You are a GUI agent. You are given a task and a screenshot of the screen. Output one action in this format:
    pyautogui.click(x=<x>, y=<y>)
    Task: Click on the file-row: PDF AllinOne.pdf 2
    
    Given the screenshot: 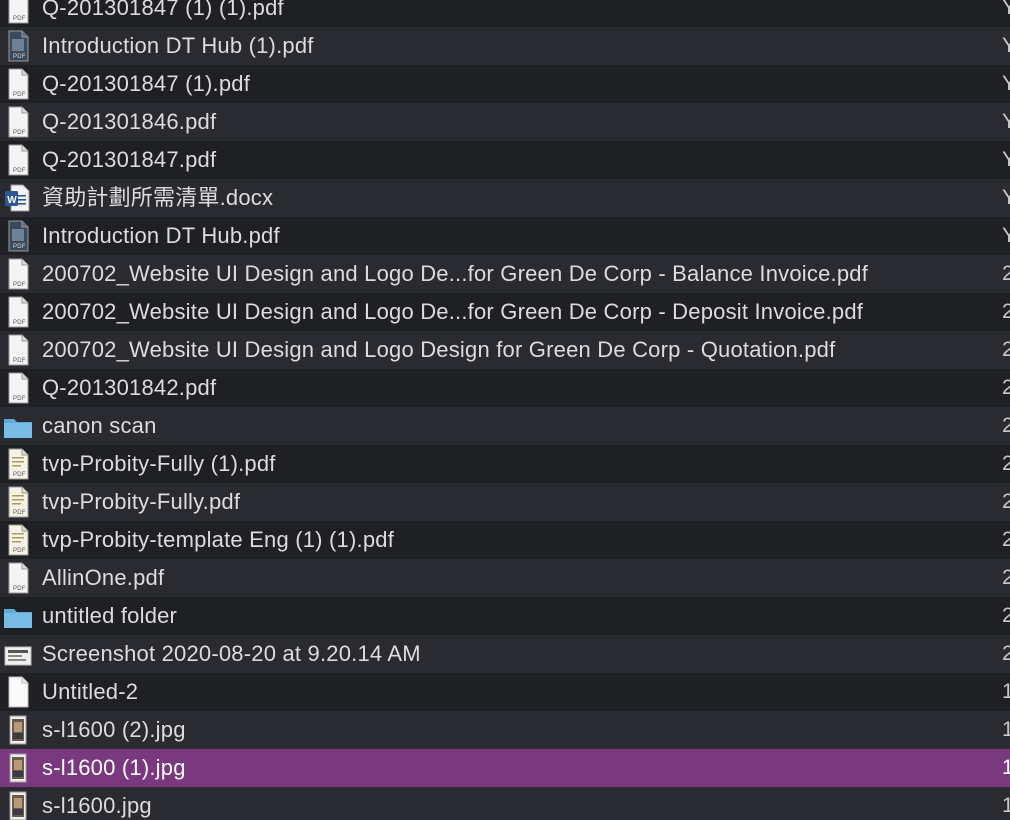 What is the action you would take?
    pyautogui.click(x=505, y=578)
    